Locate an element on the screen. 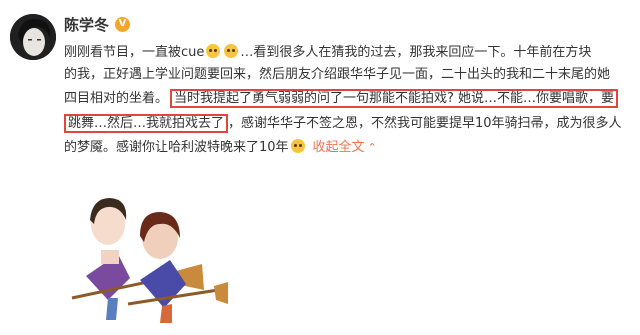 The width and height of the screenshot is (640, 335). highlight-box: 跳舞…然后…我就拍戏去了 is located at coordinates (146, 123).